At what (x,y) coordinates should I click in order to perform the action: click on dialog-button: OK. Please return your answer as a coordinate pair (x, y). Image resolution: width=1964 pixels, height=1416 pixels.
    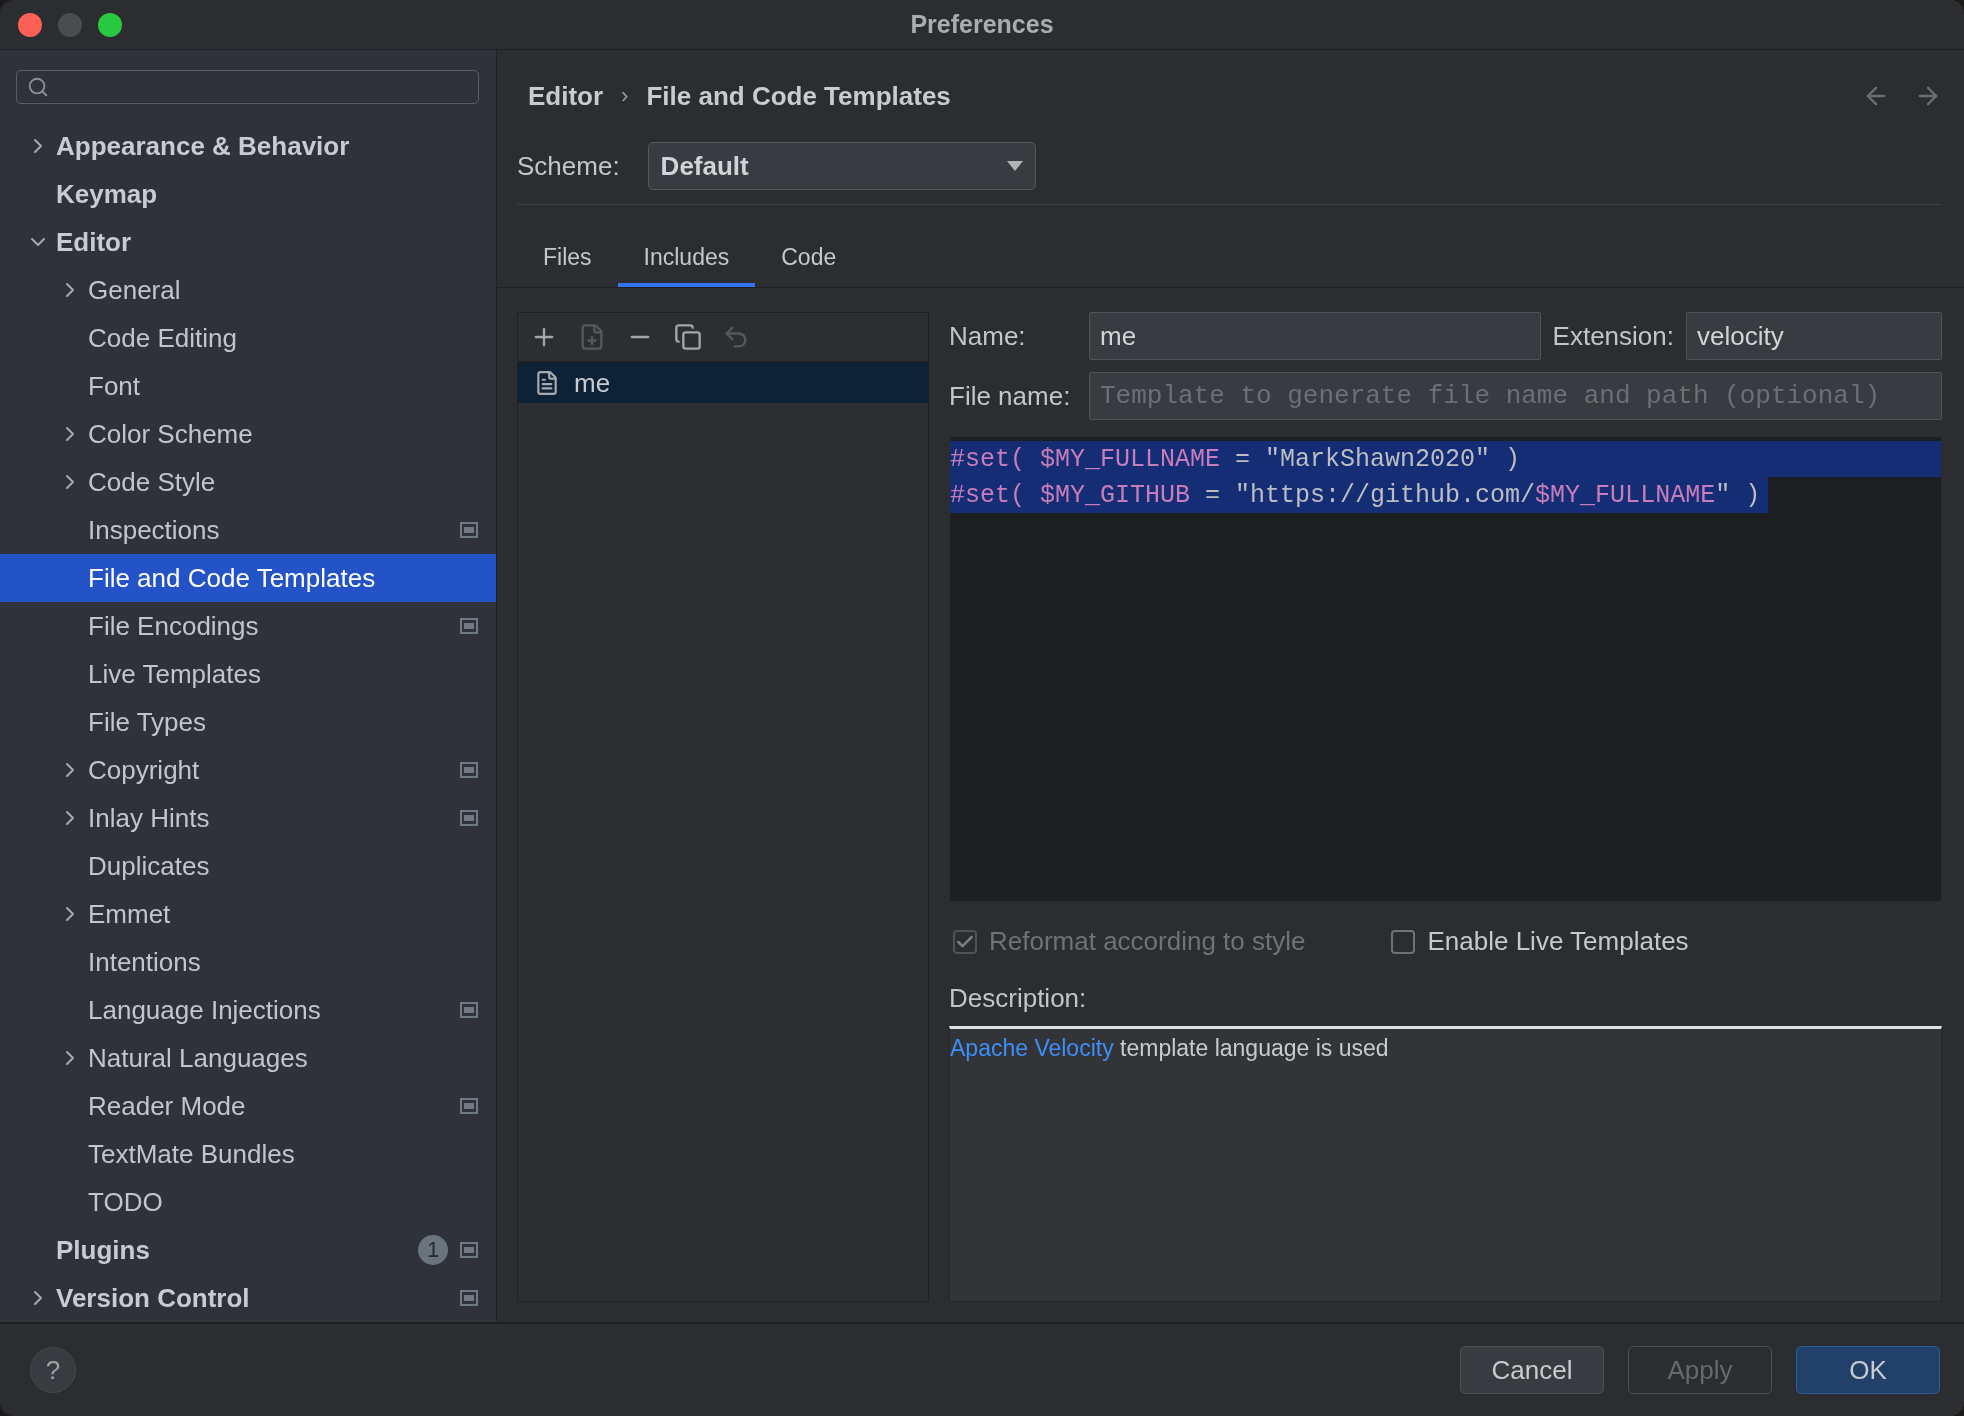
    Looking at the image, I should click on (1868, 1370).